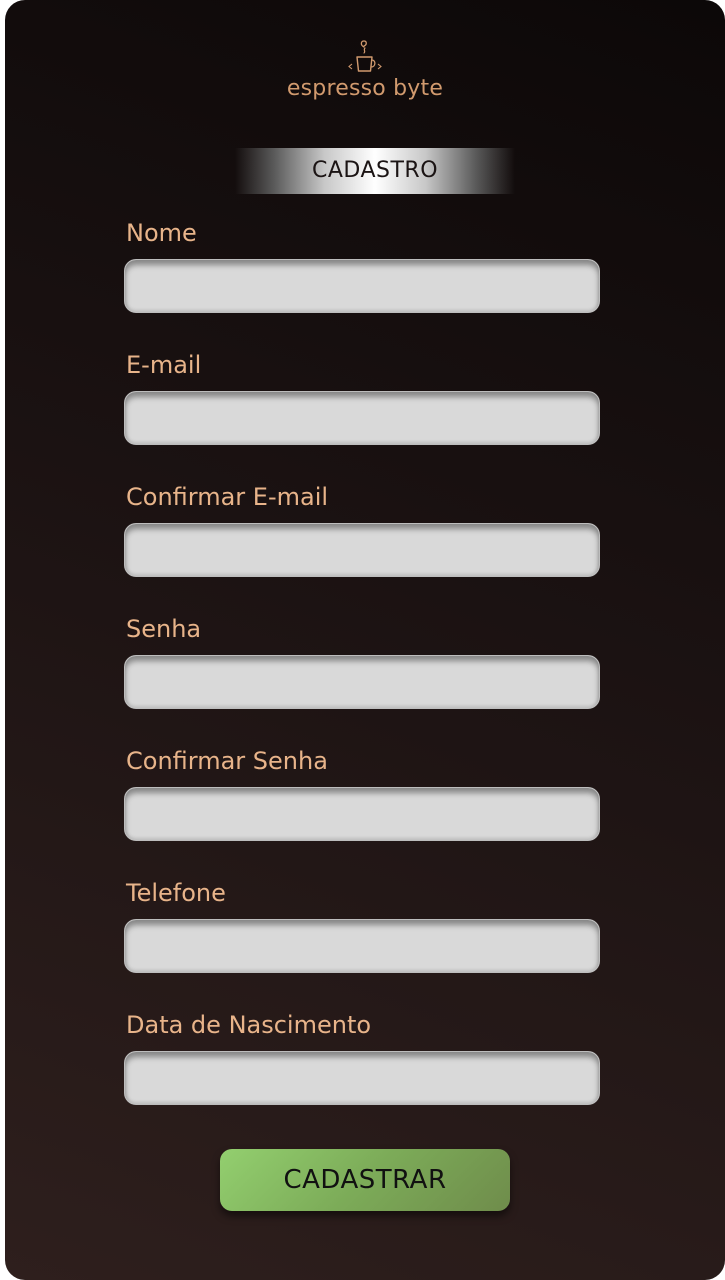 The image size is (725, 1280). What do you see at coordinates (176, 893) in the screenshot?
I see `phone-label: Telefone` at bounding box center [176, 893].